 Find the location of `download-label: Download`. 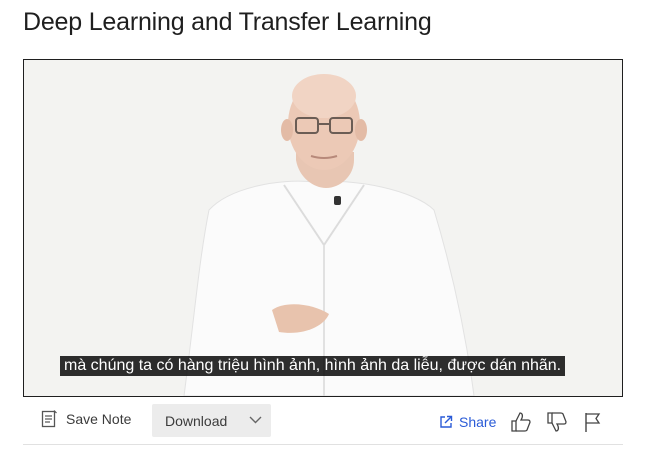

download-label: Download is located at coordinates (196, 420).